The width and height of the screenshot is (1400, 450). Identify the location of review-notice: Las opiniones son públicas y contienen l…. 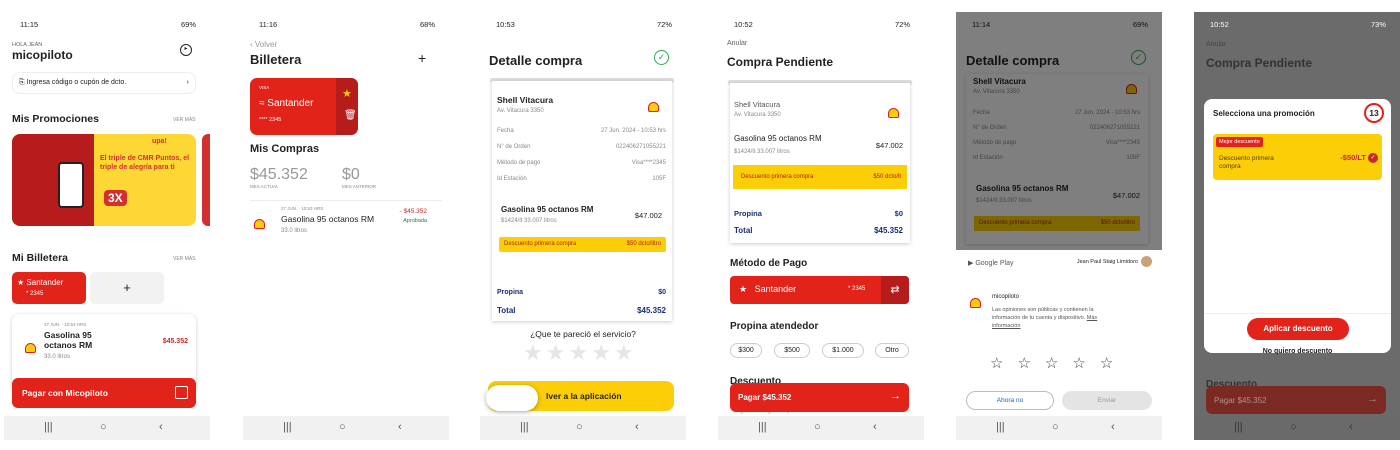
(1045, 318).